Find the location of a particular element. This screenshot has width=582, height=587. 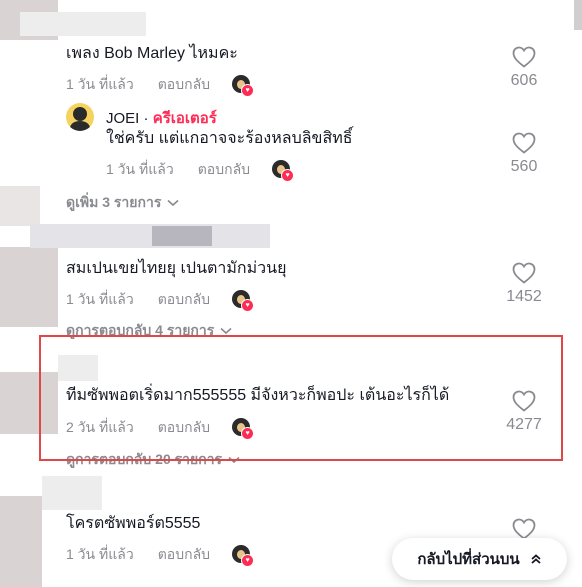

comment-text: สมเปนเขยไทยยุ เปนตามักม่วนยุ is located at coordinates (176, 268).